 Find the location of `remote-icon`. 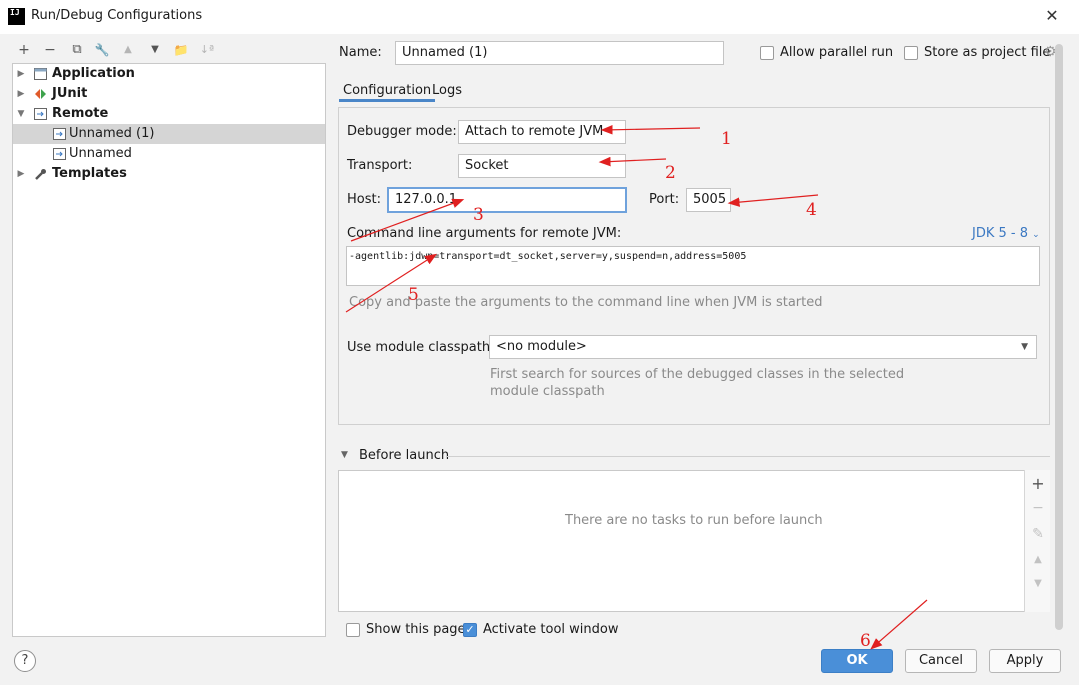

remote-icon is located at coordinates (40, 114).